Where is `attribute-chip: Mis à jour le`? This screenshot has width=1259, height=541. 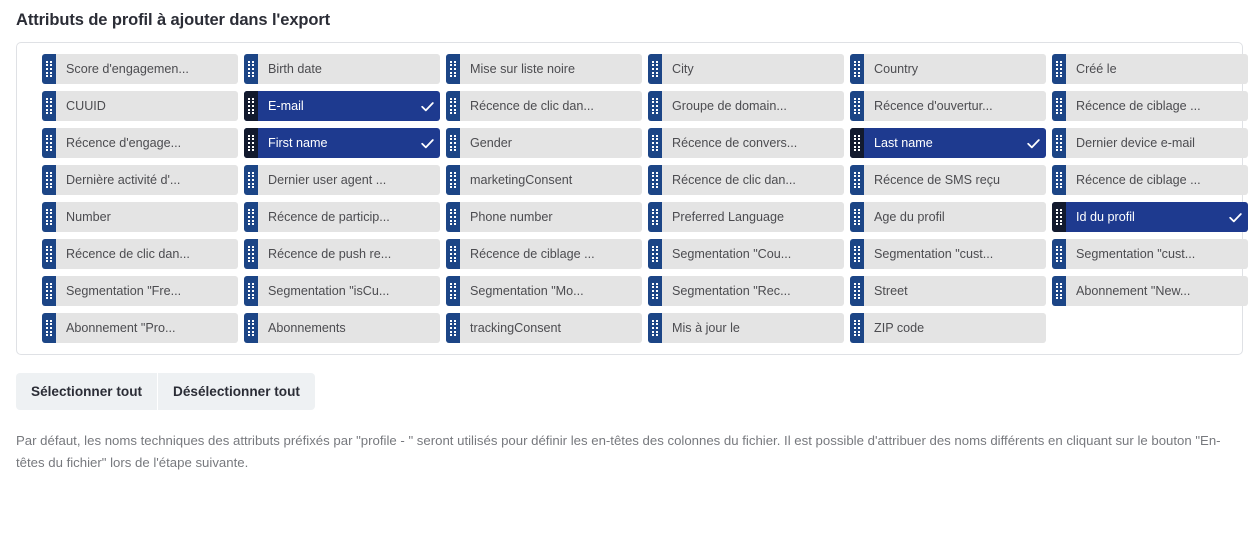
attribute-chip: Mis à jour le is located at coordinates (746, 328).